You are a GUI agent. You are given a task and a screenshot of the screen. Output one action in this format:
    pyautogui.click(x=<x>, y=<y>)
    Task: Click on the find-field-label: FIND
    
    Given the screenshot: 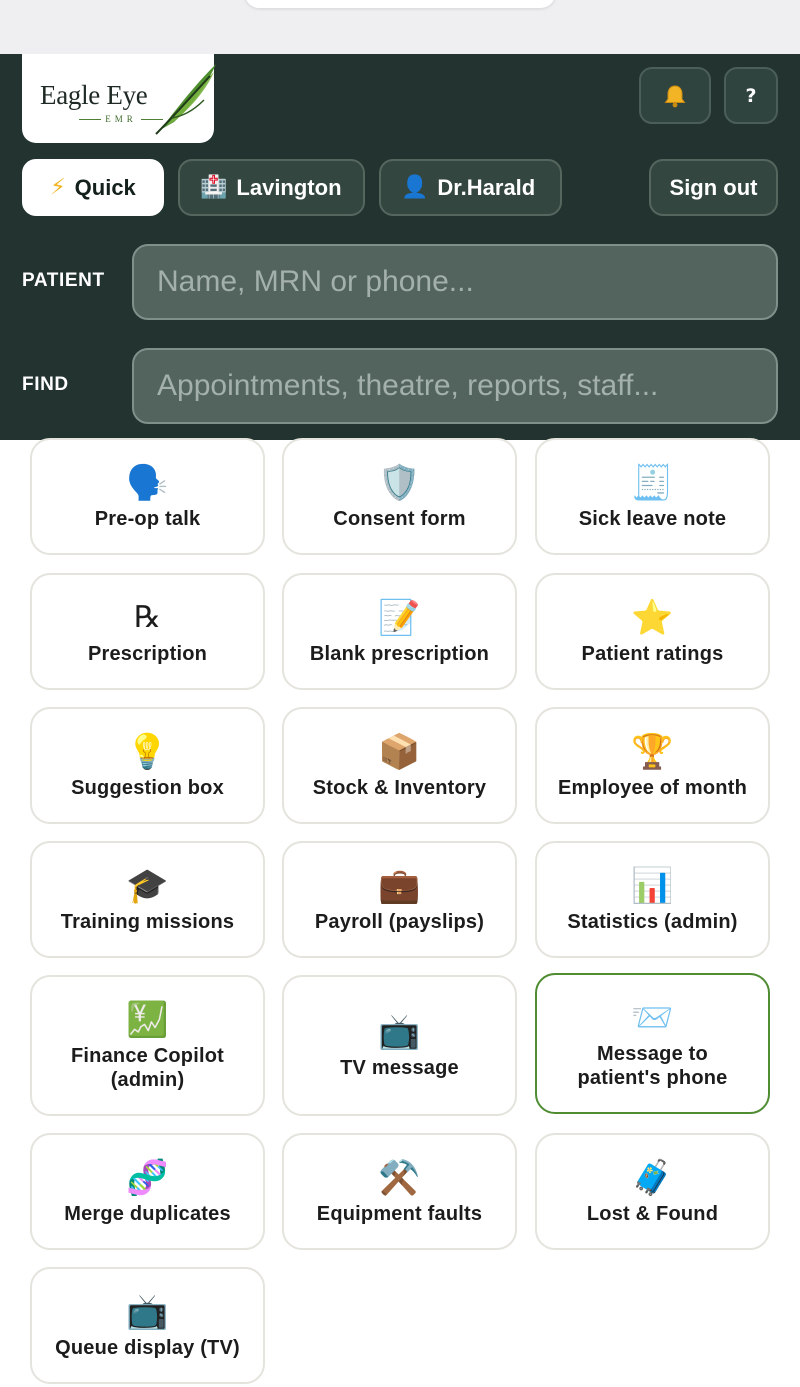 What is the action you would take?
    pyautogui.click(x=45, y=384)
    